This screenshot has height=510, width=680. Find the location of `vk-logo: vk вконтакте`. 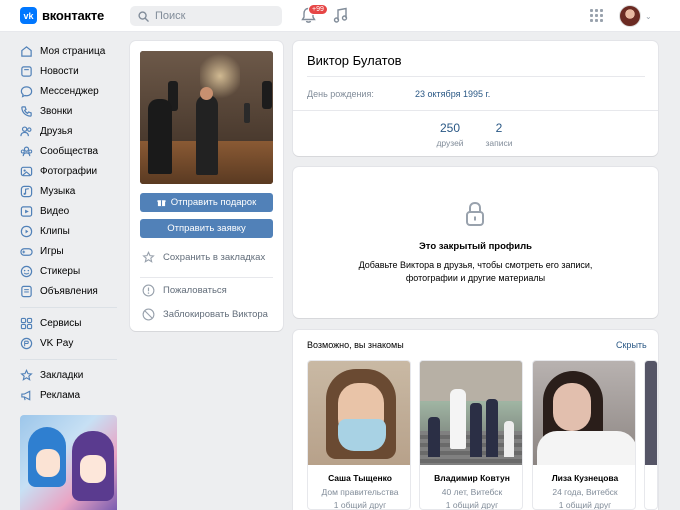

vk-logo: vk вконтакте is located at coordinates (62, 15).